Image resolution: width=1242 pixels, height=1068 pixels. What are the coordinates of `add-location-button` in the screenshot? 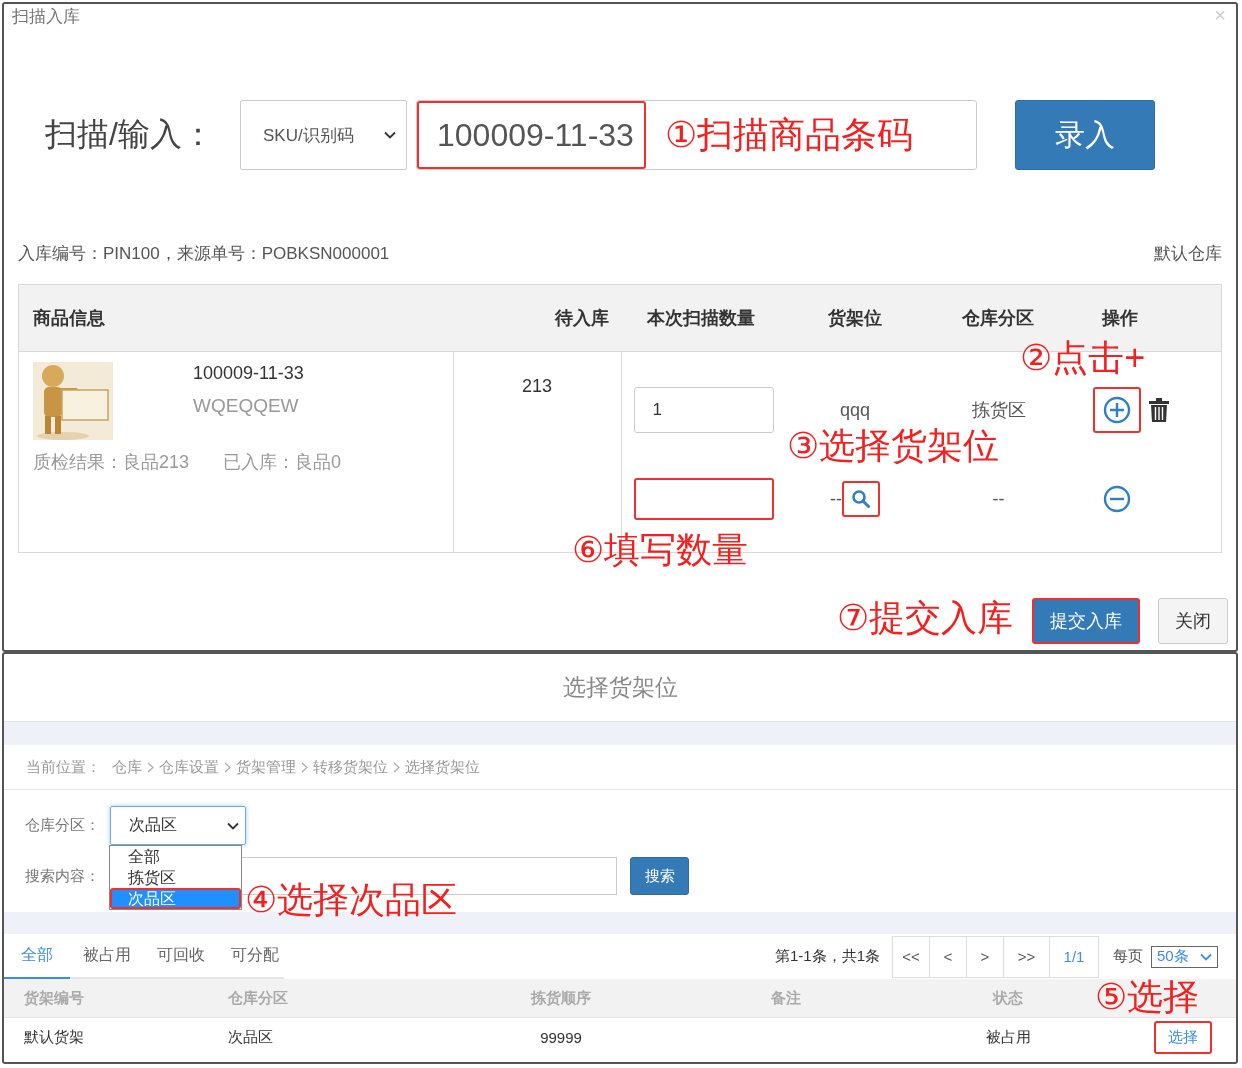 It's located at (1116, 410).